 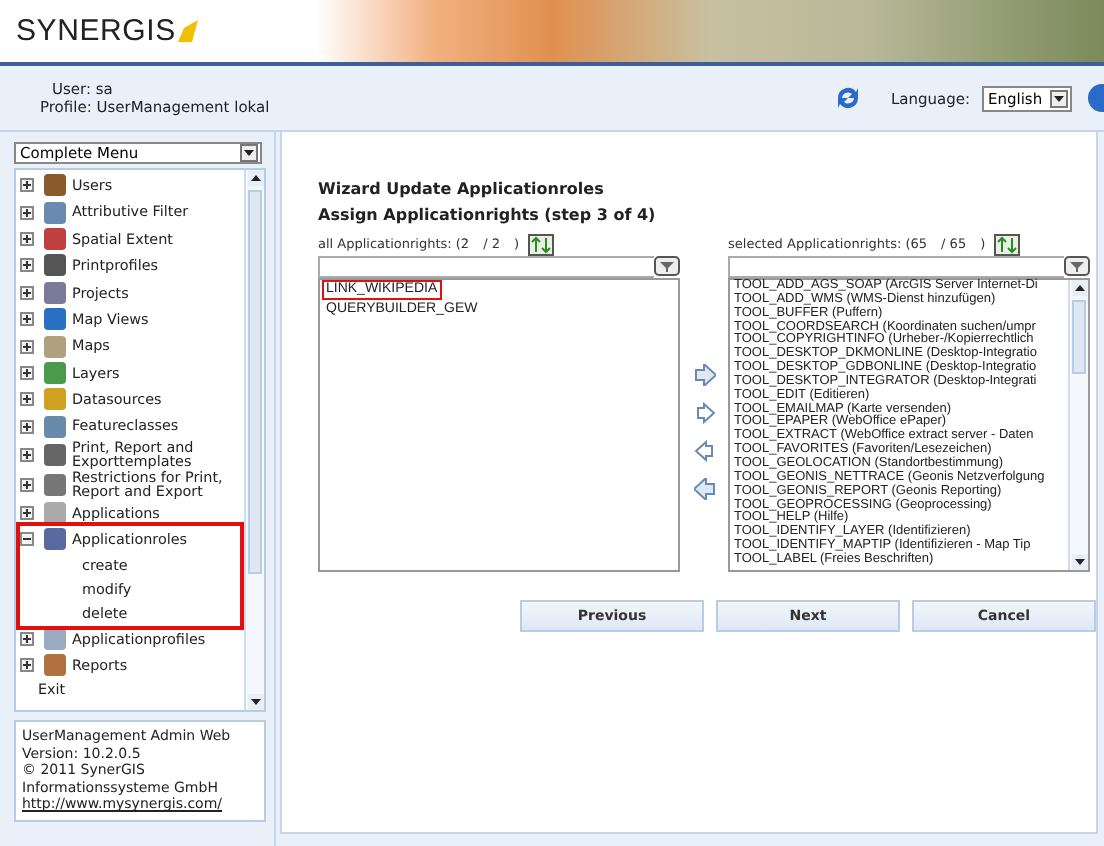 What do you see at coordinates (462, 190) in the screenshot?
I see `wizard-title: Wizard Update Applicationroles` at bounding box center [462, 190].